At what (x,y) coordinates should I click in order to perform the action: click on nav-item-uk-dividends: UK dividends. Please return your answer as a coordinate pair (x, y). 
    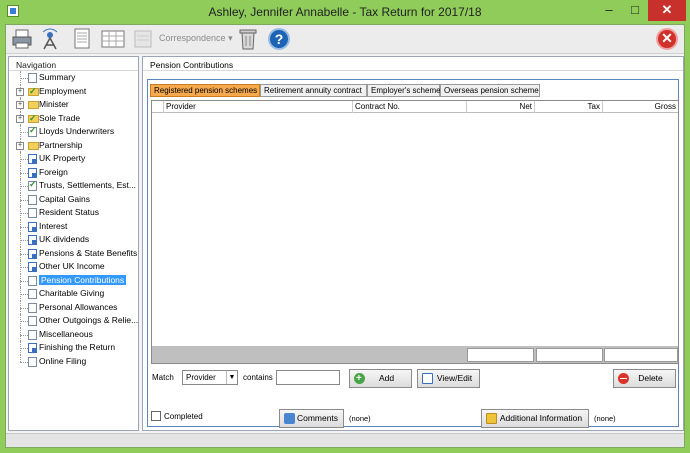
    Looking at the image, I should click on (73, 240).